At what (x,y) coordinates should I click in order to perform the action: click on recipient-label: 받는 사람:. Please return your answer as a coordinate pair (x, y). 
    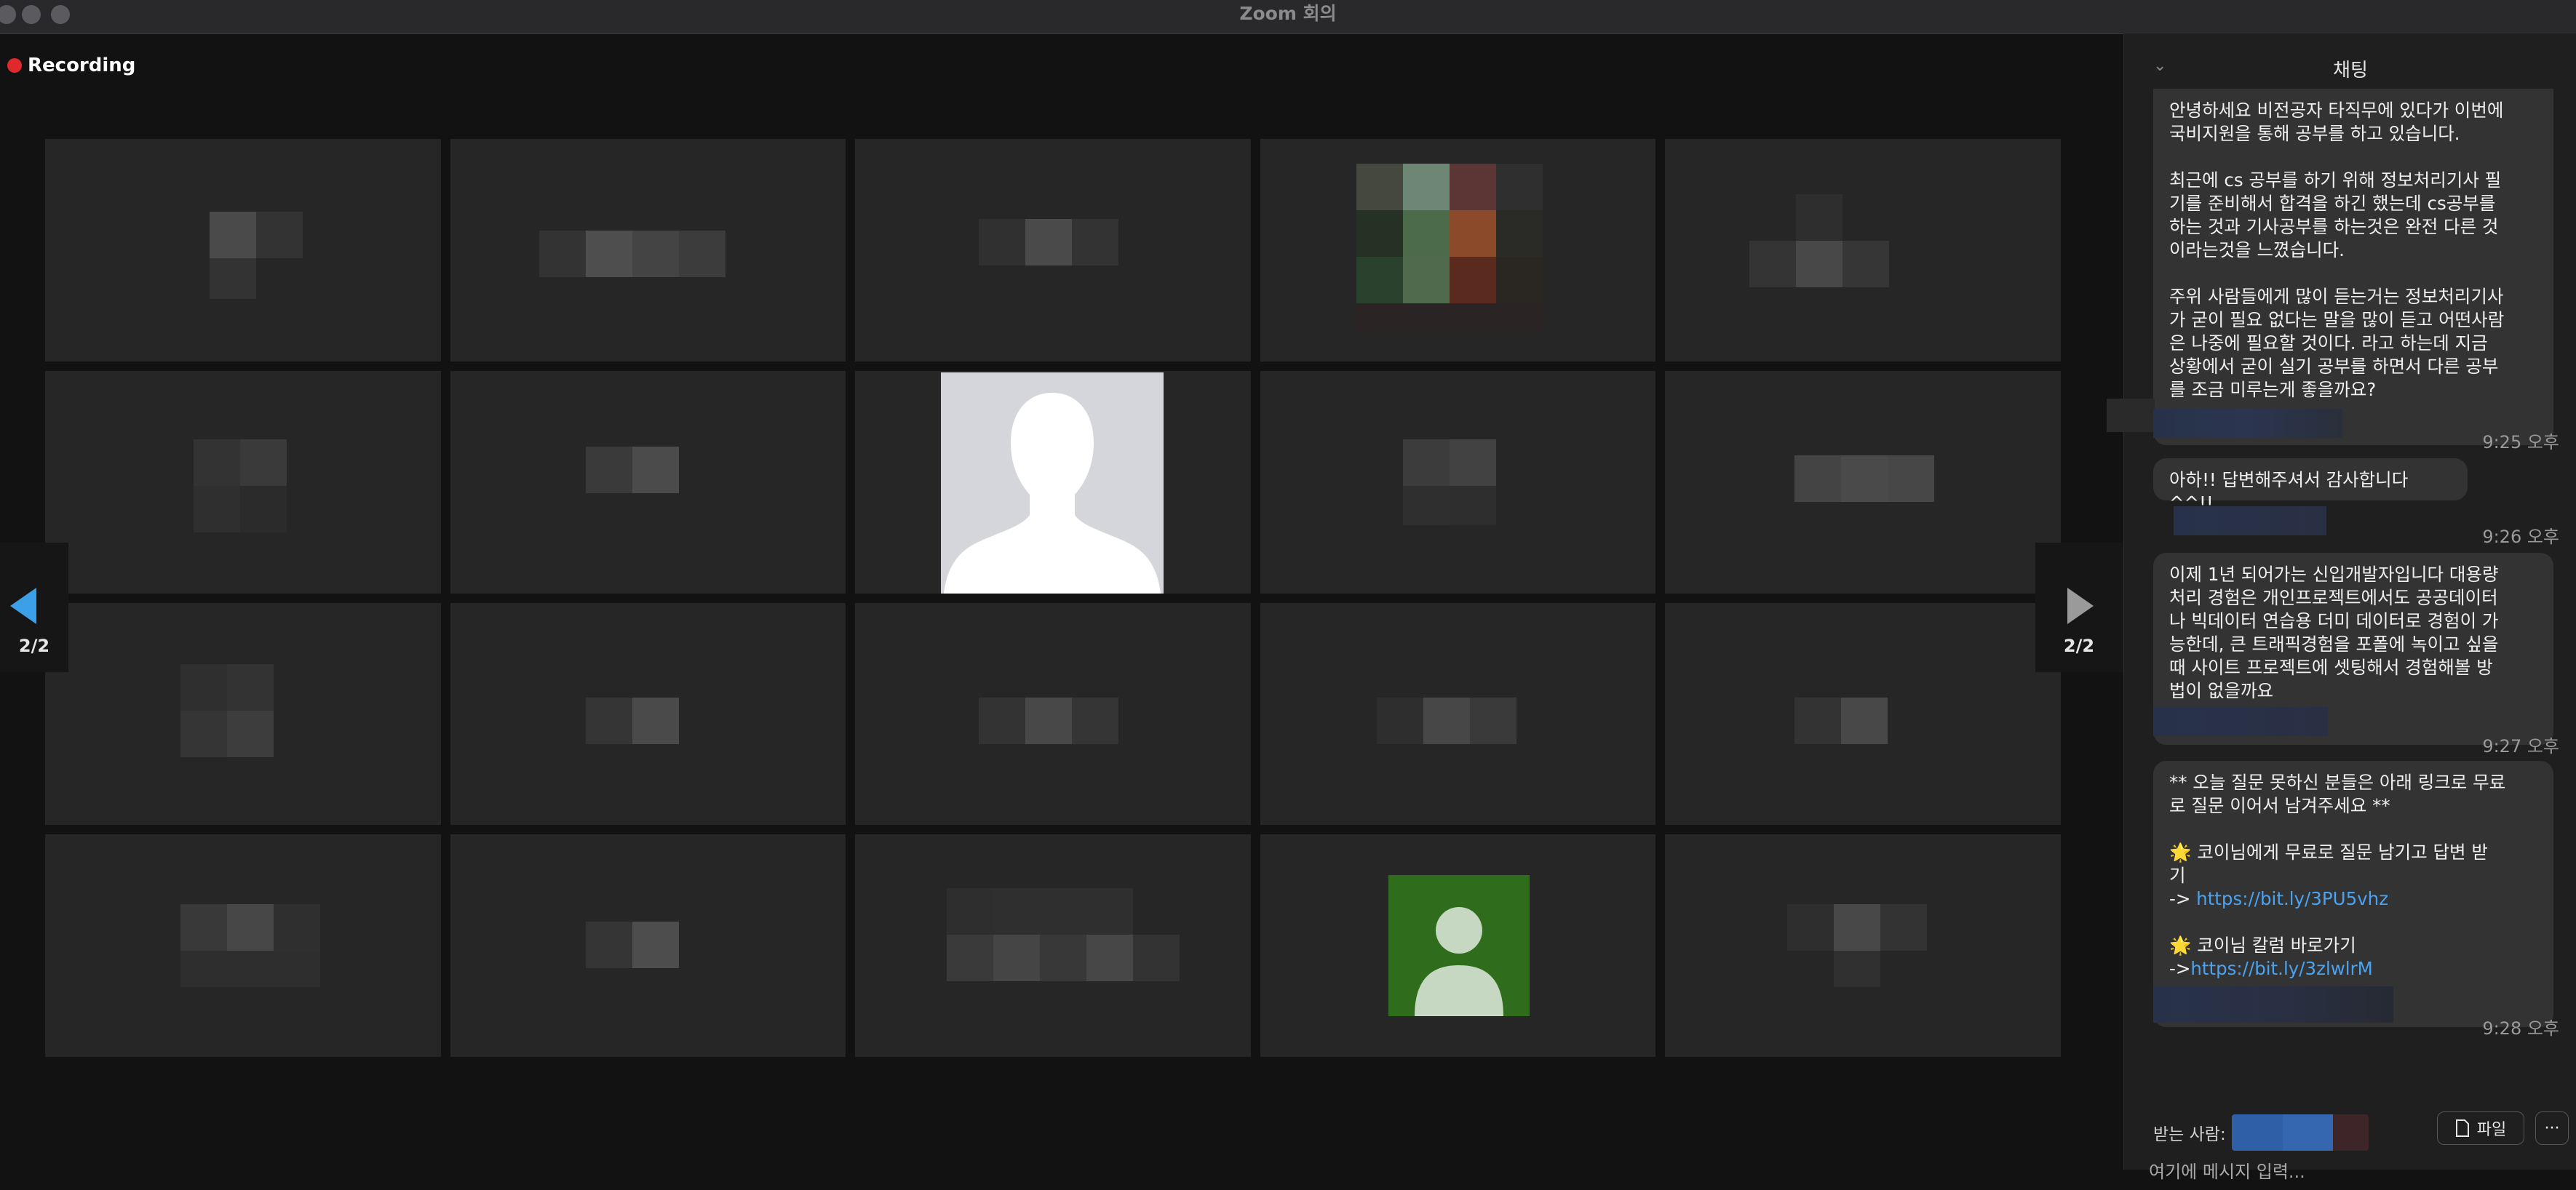
    Looking at the image, I should click on (2189, 1134).